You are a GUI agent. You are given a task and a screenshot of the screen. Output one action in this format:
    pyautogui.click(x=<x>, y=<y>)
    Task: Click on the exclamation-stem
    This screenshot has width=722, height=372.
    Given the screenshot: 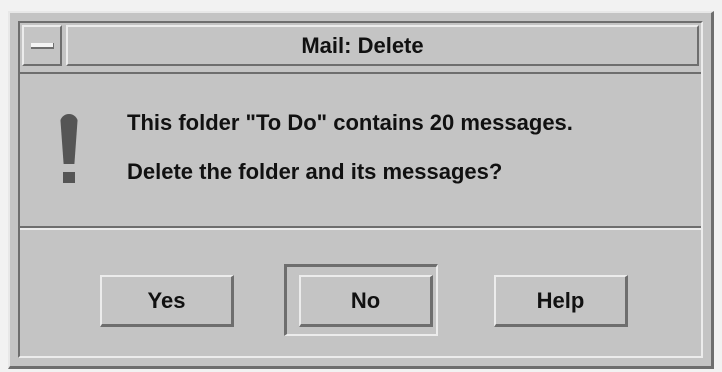 What is the action you would take?
    pyautogui.click(x=69, y=139)
    